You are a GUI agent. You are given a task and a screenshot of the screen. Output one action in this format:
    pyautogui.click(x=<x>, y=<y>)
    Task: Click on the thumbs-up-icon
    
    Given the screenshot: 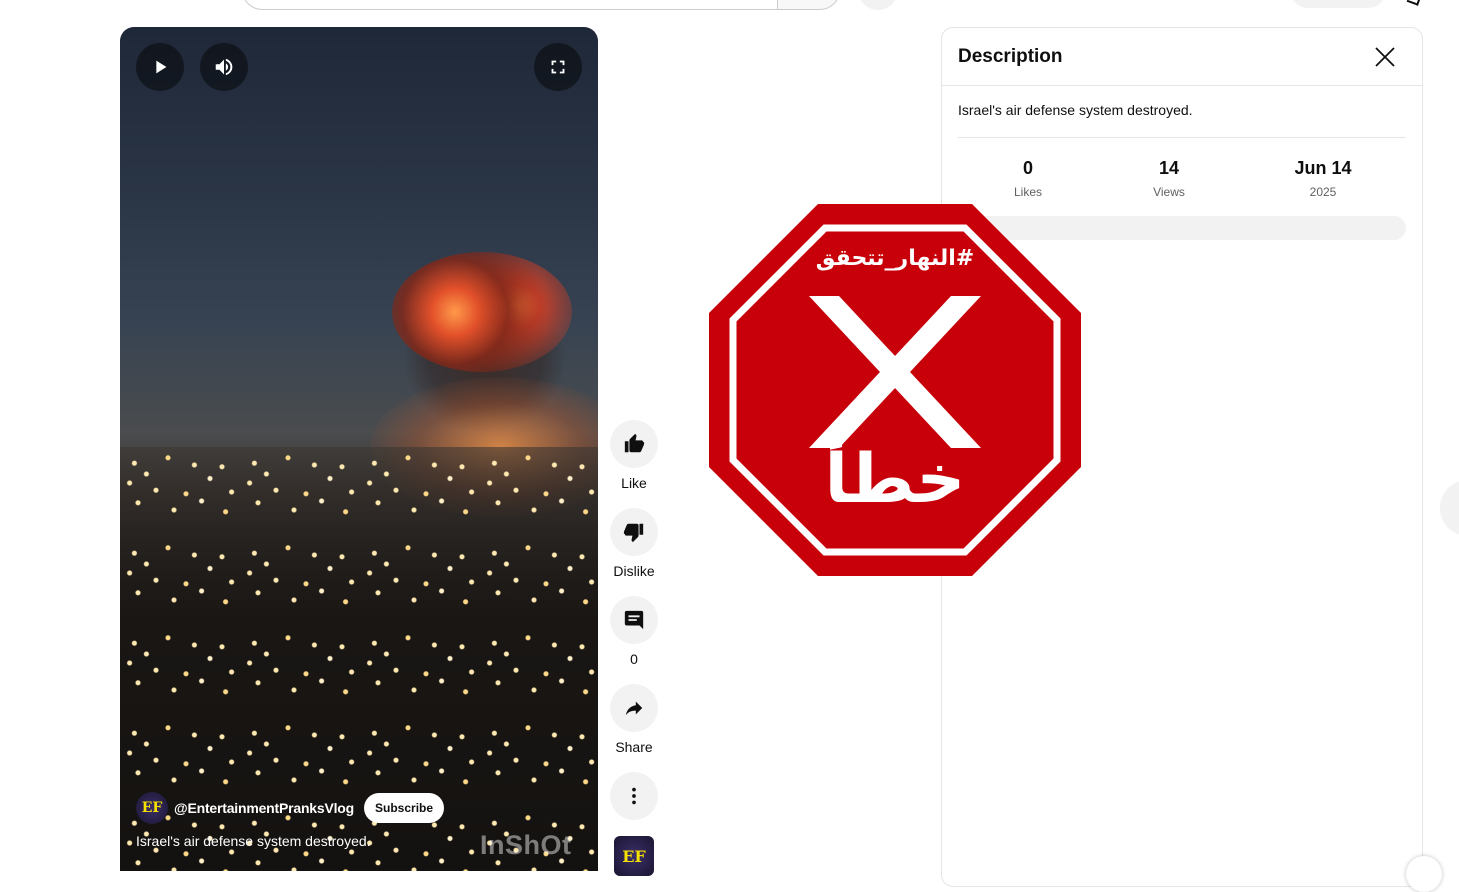 What is the action you would take?
    pyautogui.click(x=634, y=443)
    